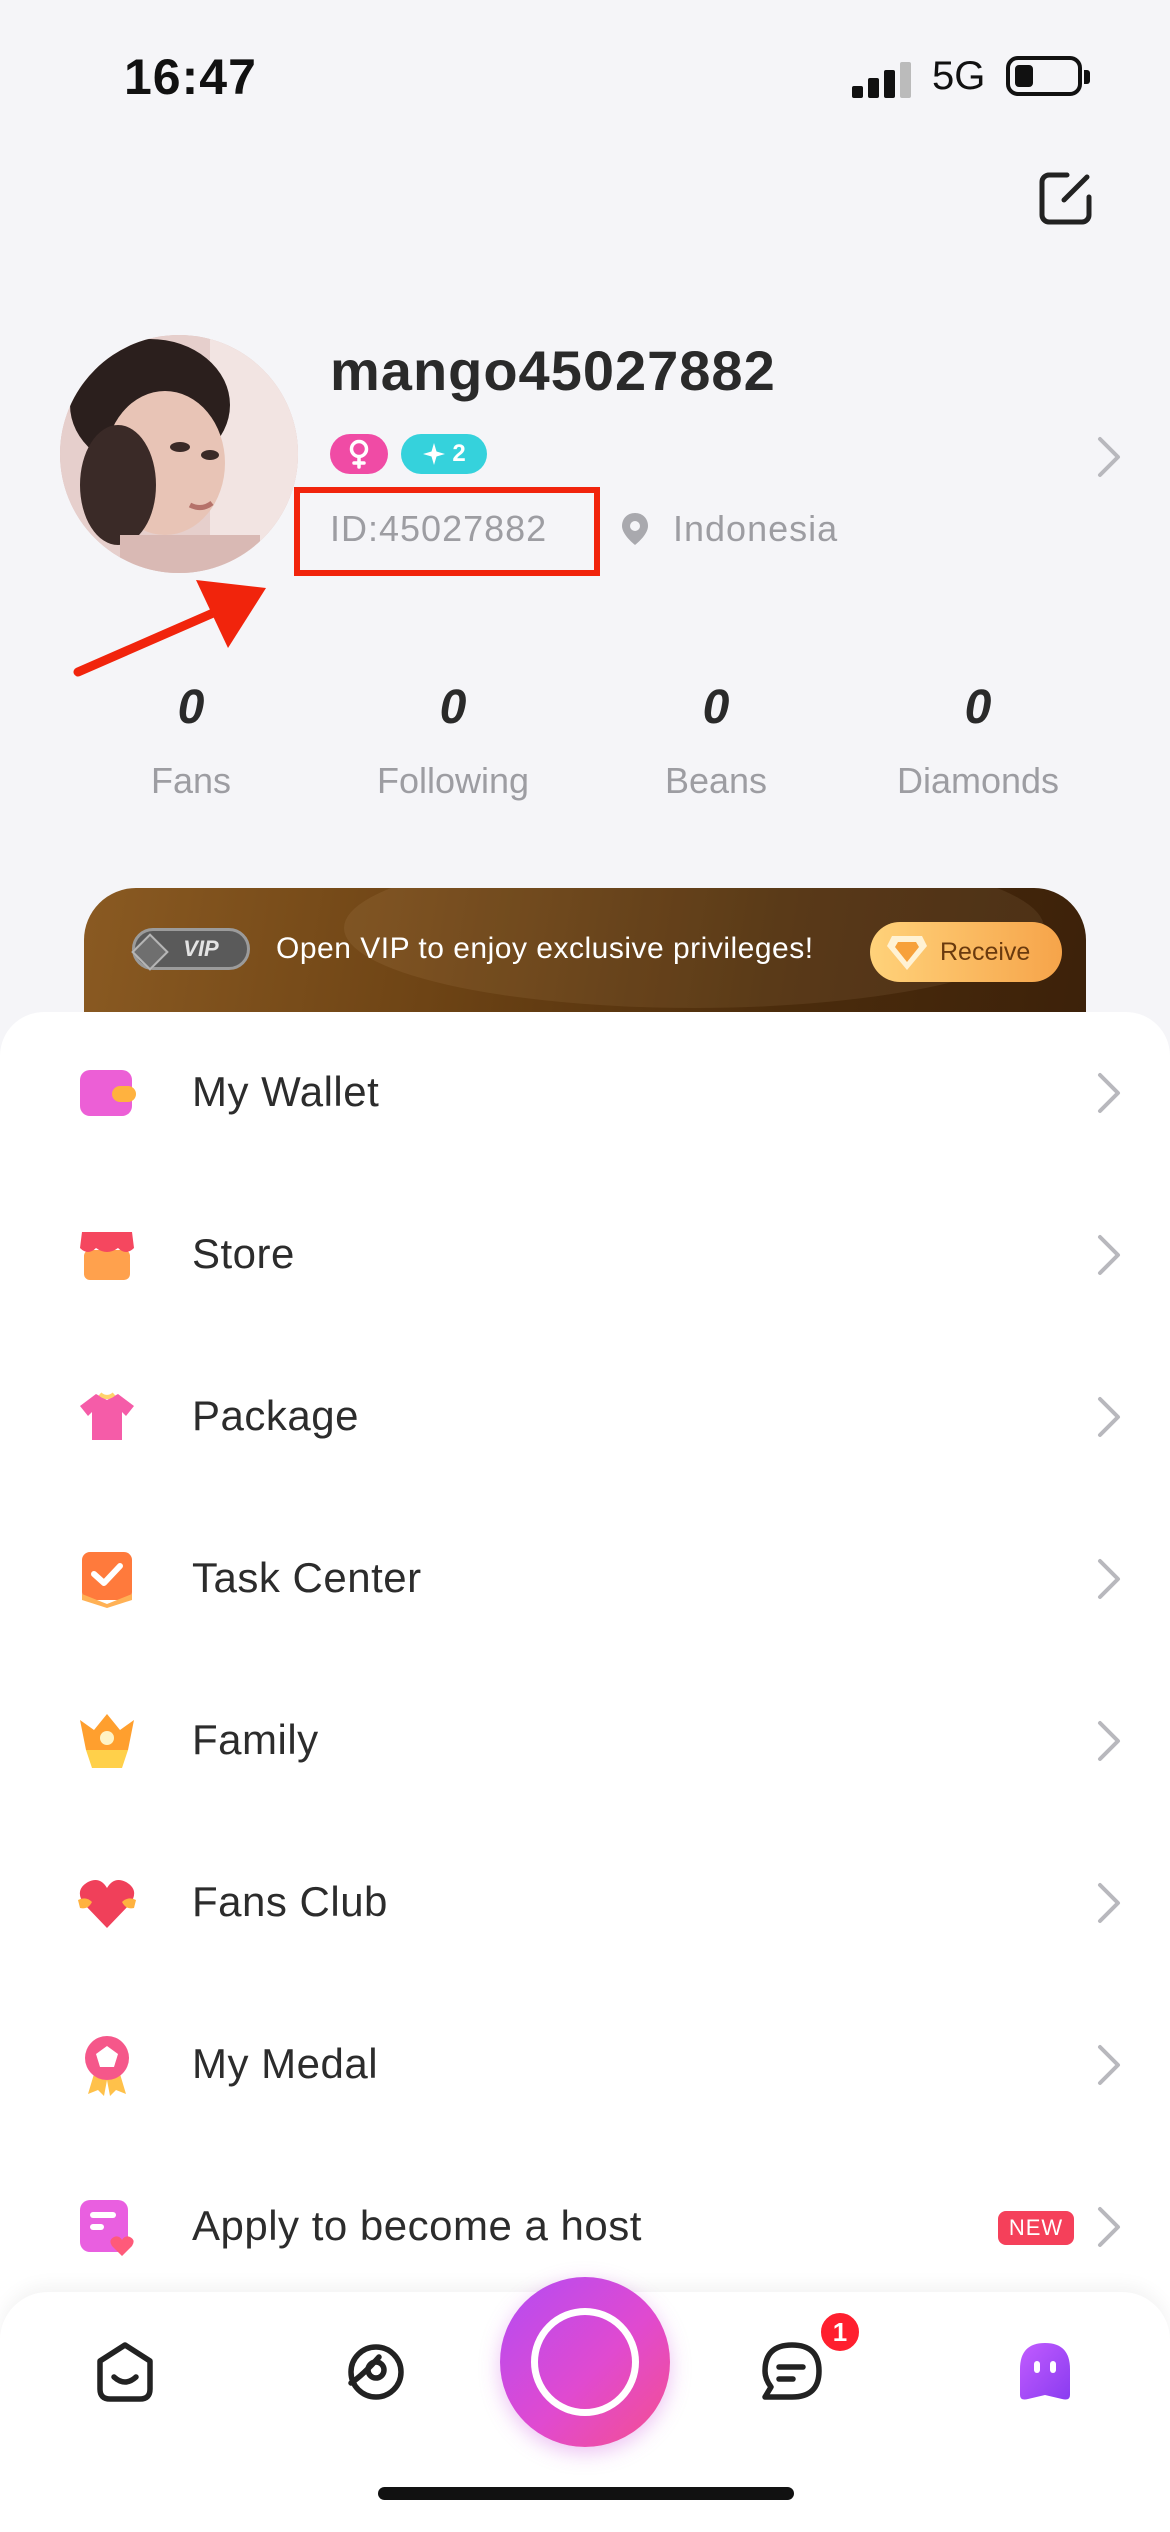 Image resolution: width=1170 pixels, height=2532 pixels. Describe the element at coordinates (150, 952) in the screenshot. I see `vip-diamond-icon` at that location.